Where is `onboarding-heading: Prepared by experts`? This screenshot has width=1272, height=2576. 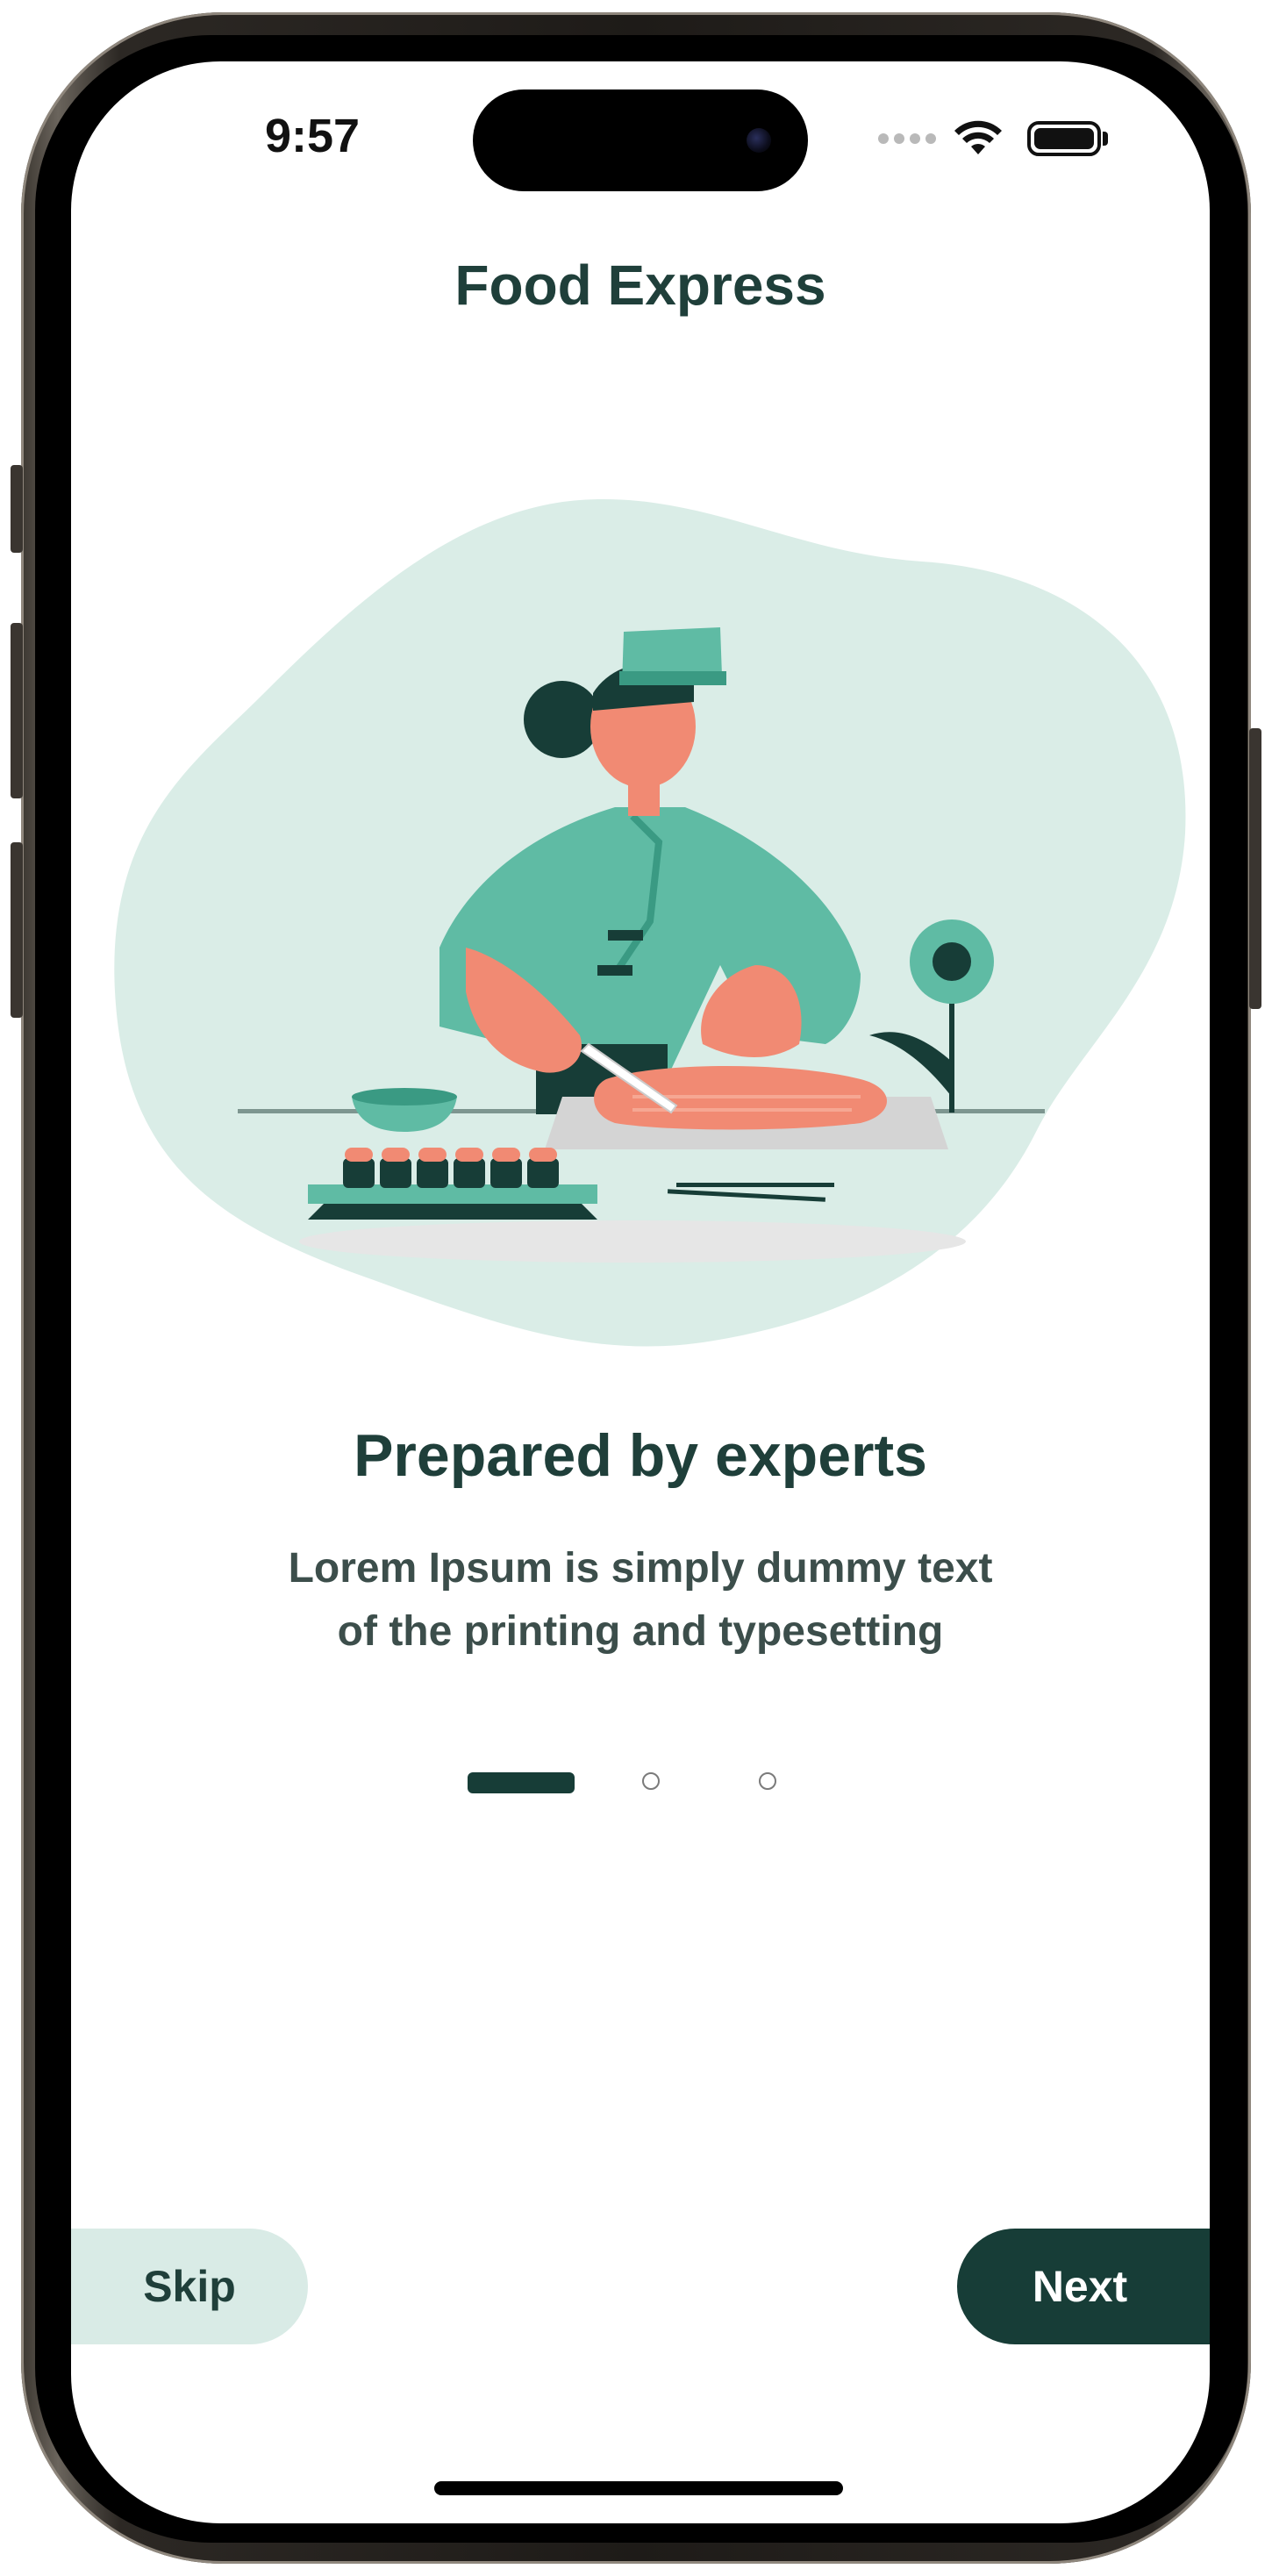 onboarding-heading: Prepared by experts is located at coordinates (640, 1455).